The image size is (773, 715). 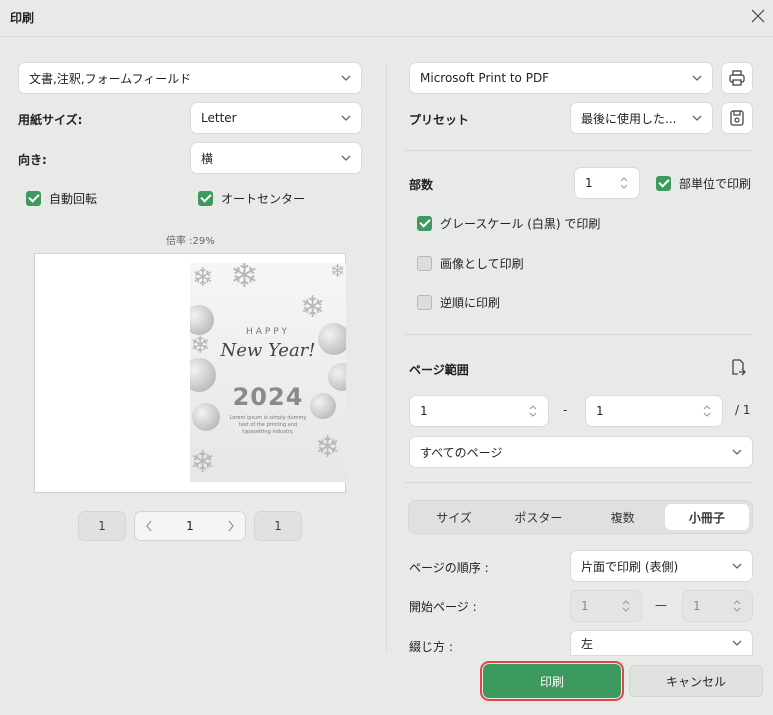 I want to click on save-icon, so click(x=737, y=118).